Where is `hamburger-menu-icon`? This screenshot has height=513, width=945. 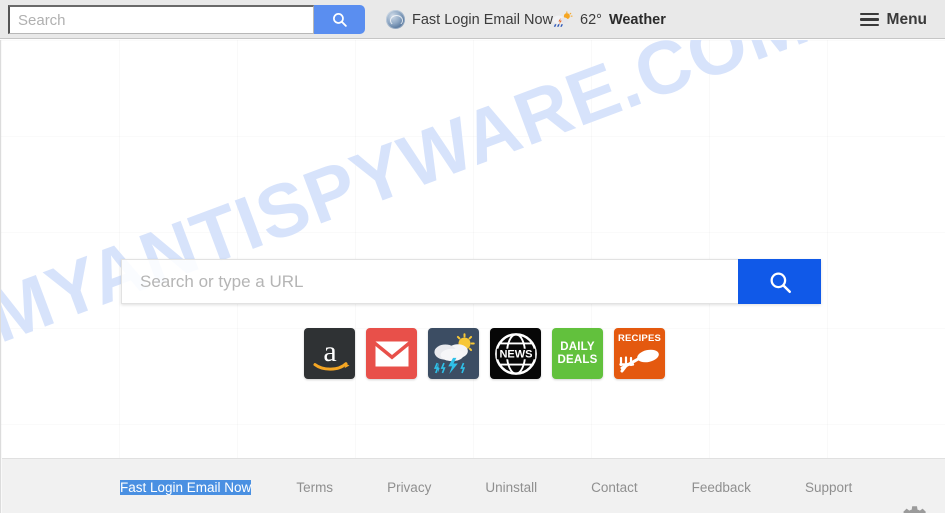 hamburger-menu-icon is located at coordinates (869, 19).